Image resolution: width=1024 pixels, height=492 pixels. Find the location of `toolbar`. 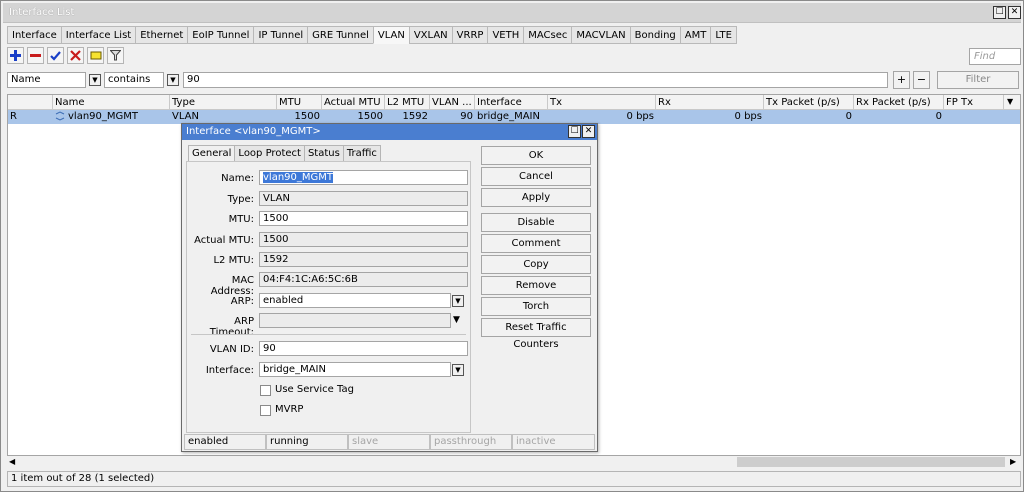

toolbar is located at coordinates (65, 57).